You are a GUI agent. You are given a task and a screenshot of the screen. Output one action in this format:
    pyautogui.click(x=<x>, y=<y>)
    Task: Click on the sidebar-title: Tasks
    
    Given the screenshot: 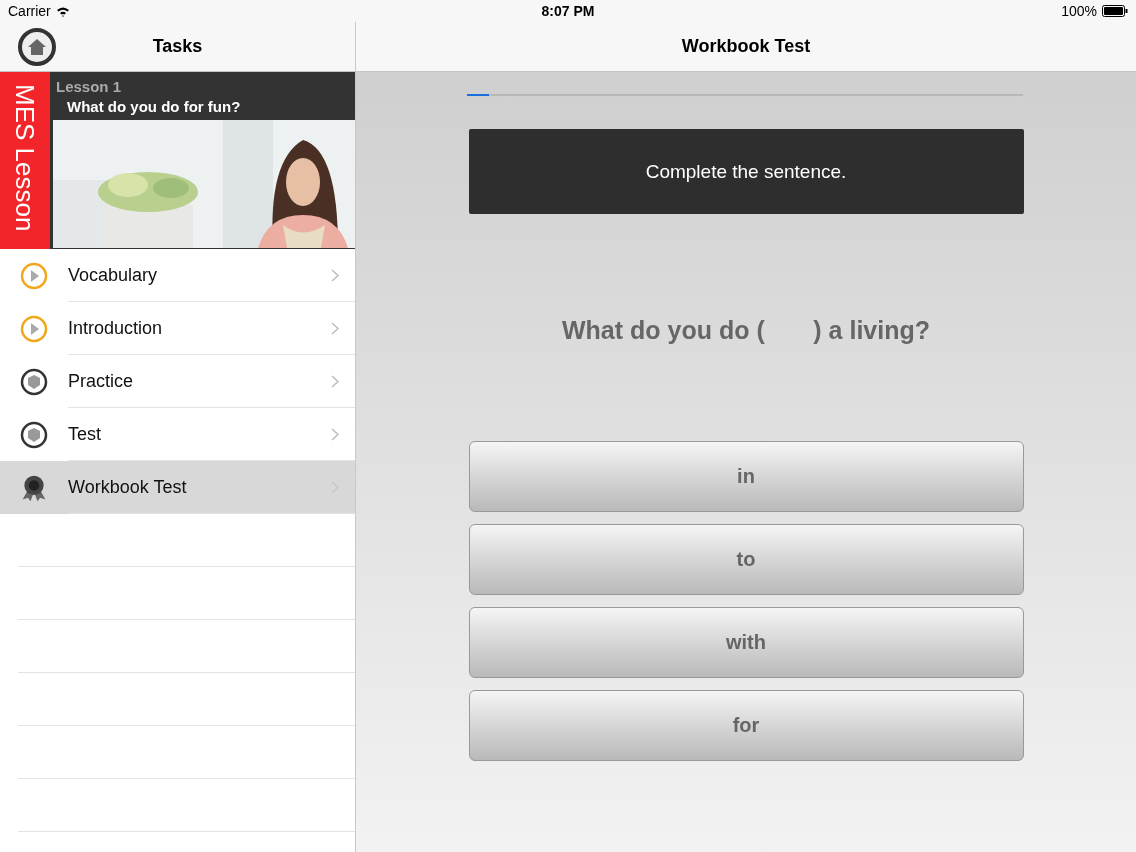 What is the action you would take?
    pyautogui.click(x=177, y=46)
    